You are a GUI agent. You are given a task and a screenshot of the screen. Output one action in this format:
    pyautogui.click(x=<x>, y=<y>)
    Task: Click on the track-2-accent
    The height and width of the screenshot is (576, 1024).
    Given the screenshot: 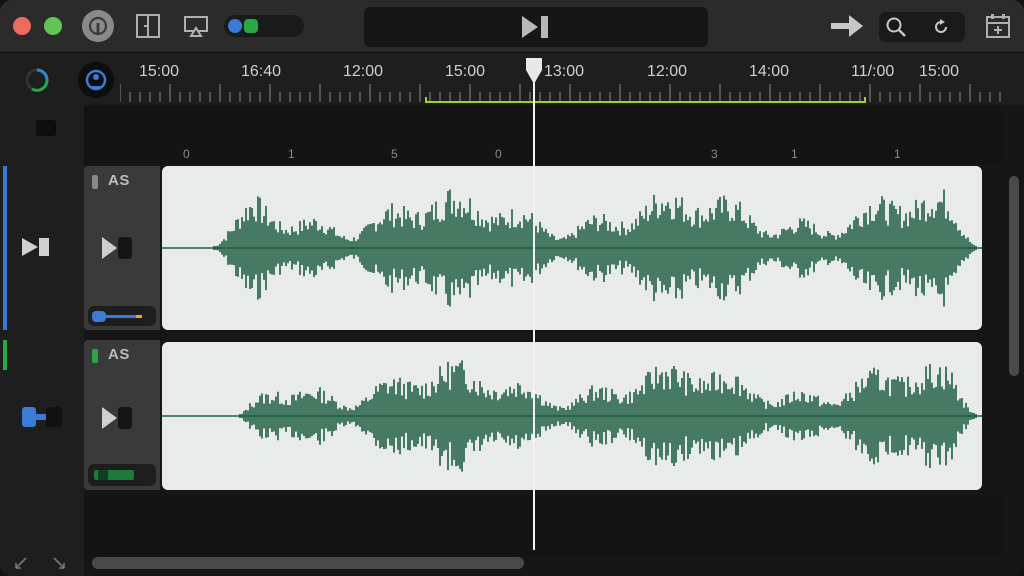 What is the action you would take?
    pyautogui.click(x=5, y=355)
    